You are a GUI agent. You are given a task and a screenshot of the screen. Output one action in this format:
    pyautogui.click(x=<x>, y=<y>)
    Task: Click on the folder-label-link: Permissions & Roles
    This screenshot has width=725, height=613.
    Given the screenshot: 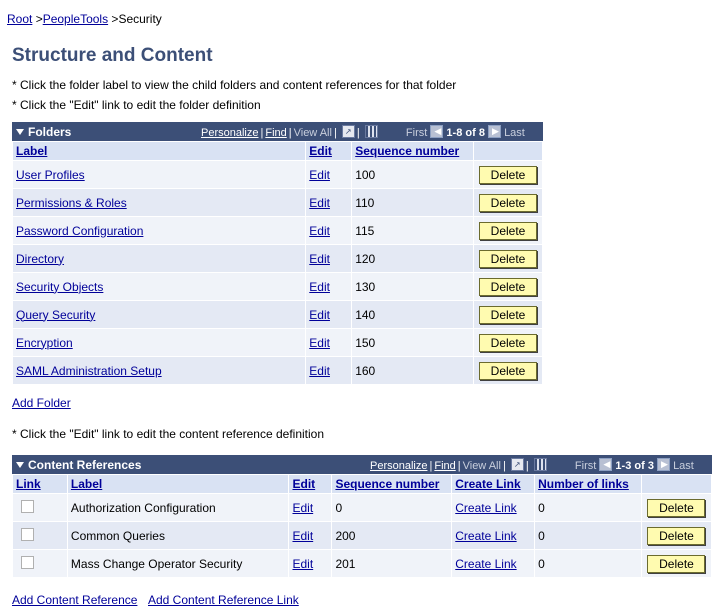 What is the action you would take?
    pyautogui.click(x=71, y=203)
    